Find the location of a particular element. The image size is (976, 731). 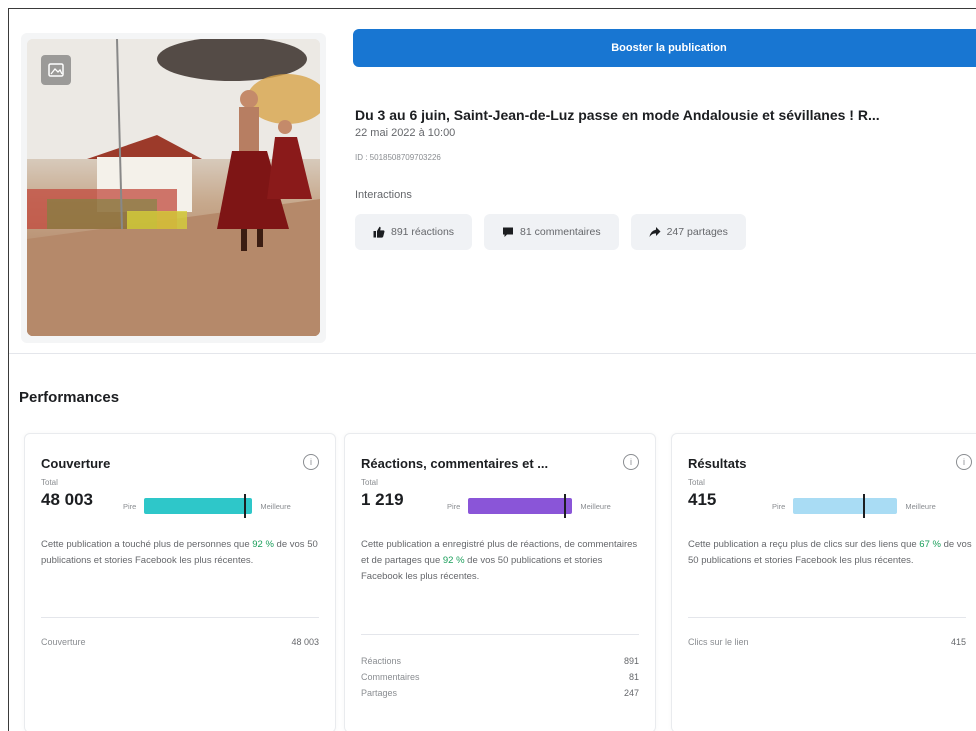

metric-row: Partages 247 is located at coordinates (500, 693).